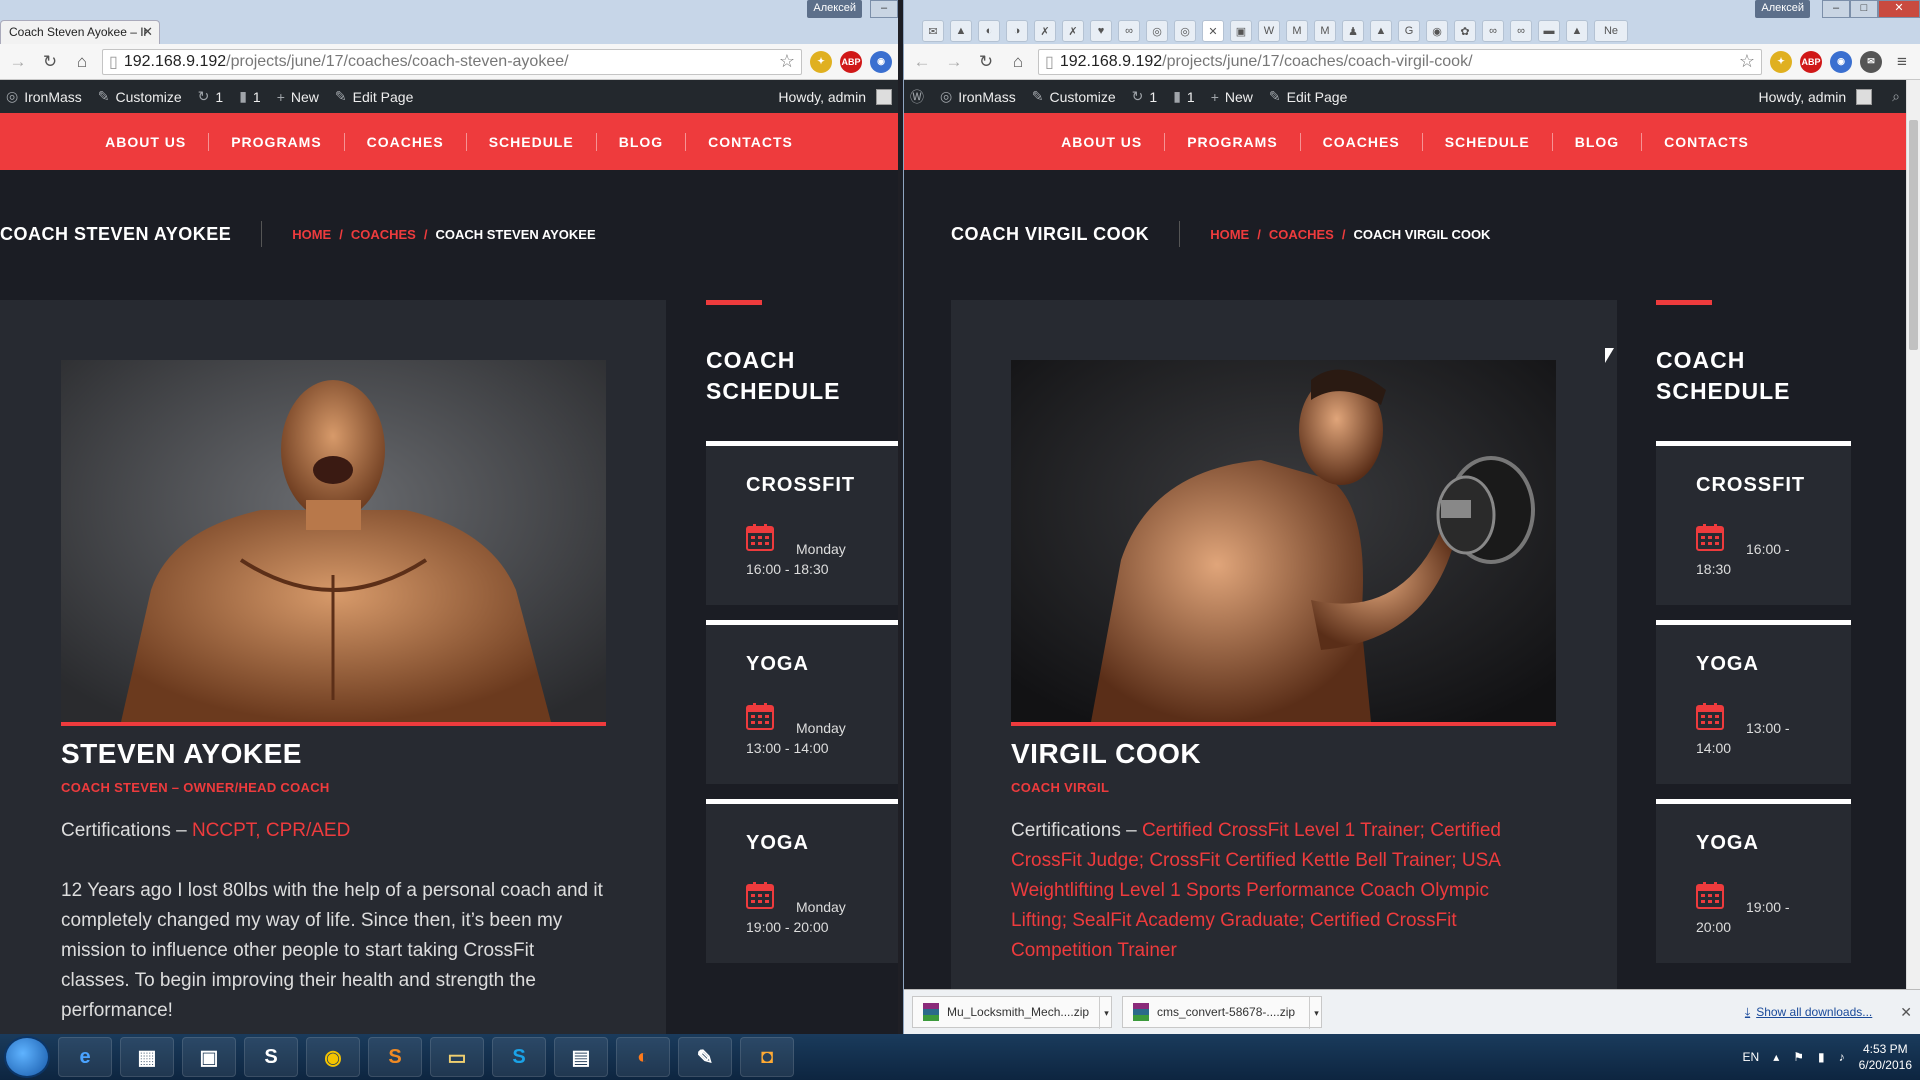 Image resolution: width=1920 pixels, height=1080 pixels. What do you see at coordinates (1902, 62) in the screenshot?
I see `menu-icon: ≡` at bounding box center [1902, 62].